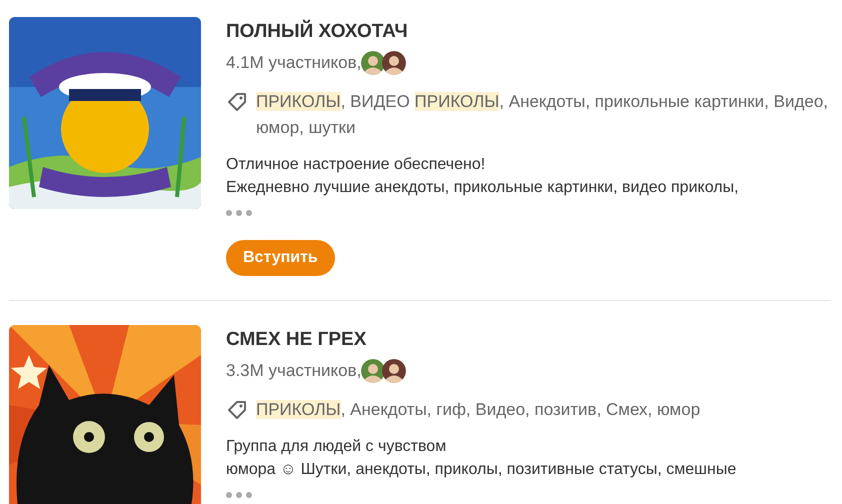  I want to click on tag-list: ПРИКОЛЫ, ВИДЕО ПРИКОЛЫ, Анекдоты, прикольные картинки, Видео, юмор, шутки, so click(543, 115).